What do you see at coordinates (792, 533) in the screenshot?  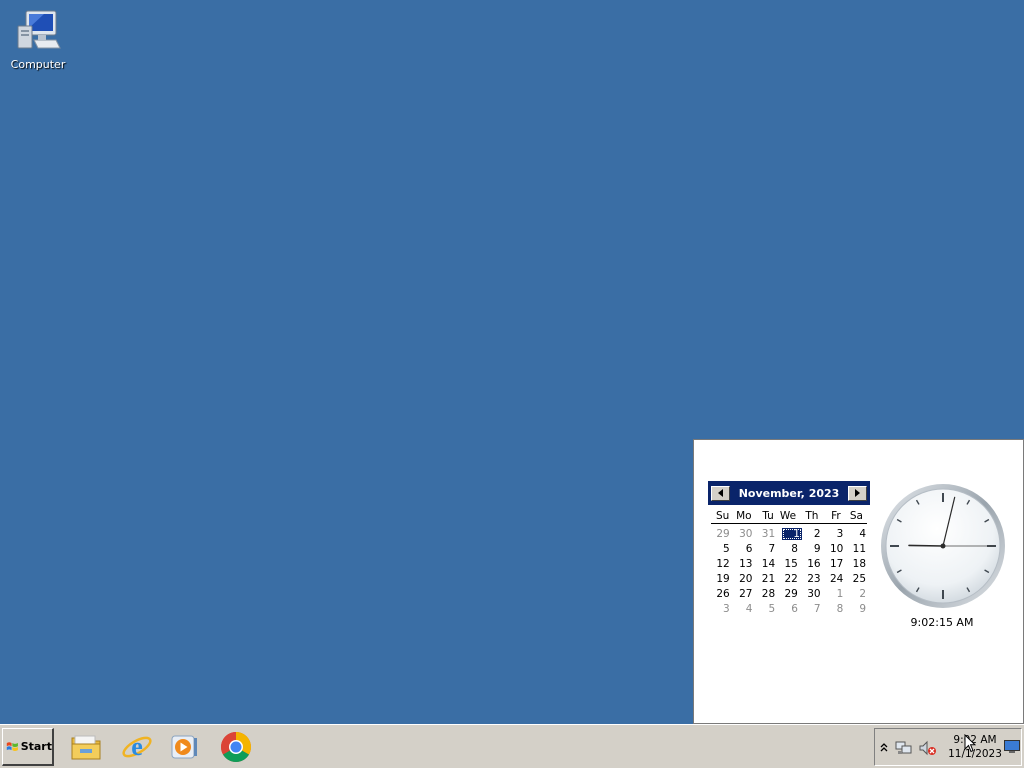 I see `calendar-day-selected: 1` at bounding box center [792, 533].